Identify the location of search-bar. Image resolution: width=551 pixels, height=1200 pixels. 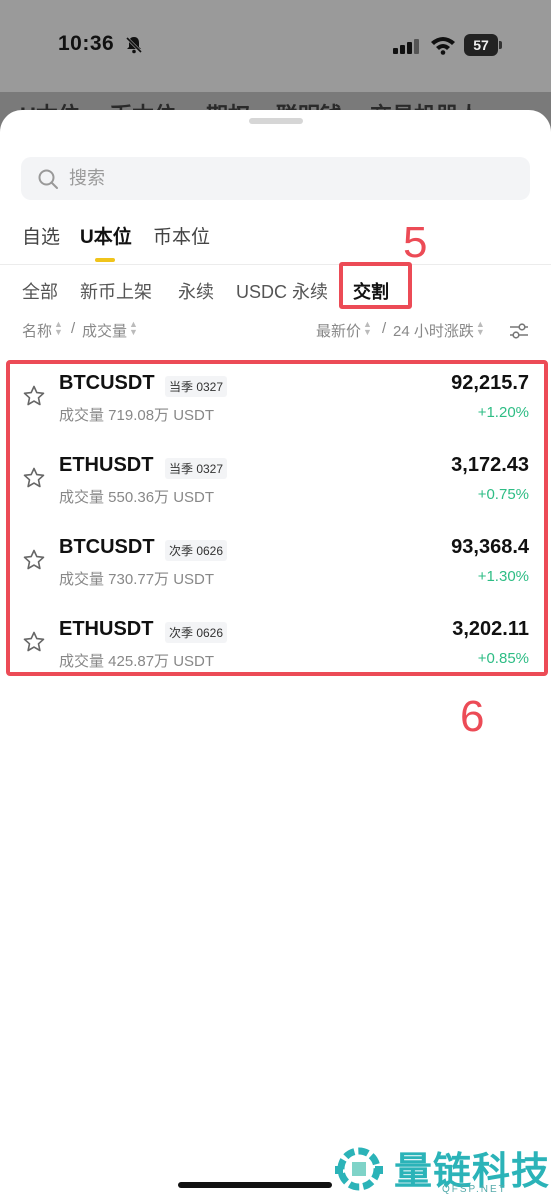
(275, 178).